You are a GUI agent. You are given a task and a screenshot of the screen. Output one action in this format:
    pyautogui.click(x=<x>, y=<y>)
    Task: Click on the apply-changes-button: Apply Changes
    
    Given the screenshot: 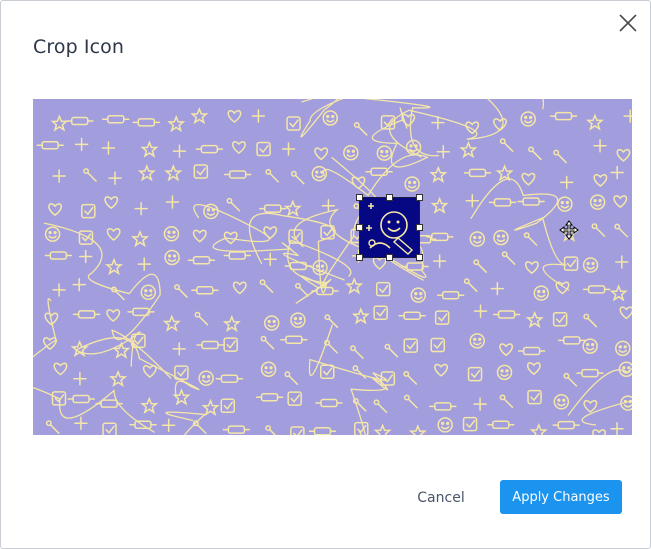 What is the action you would take?
    pyautogui.click(x=561, y=497)
    